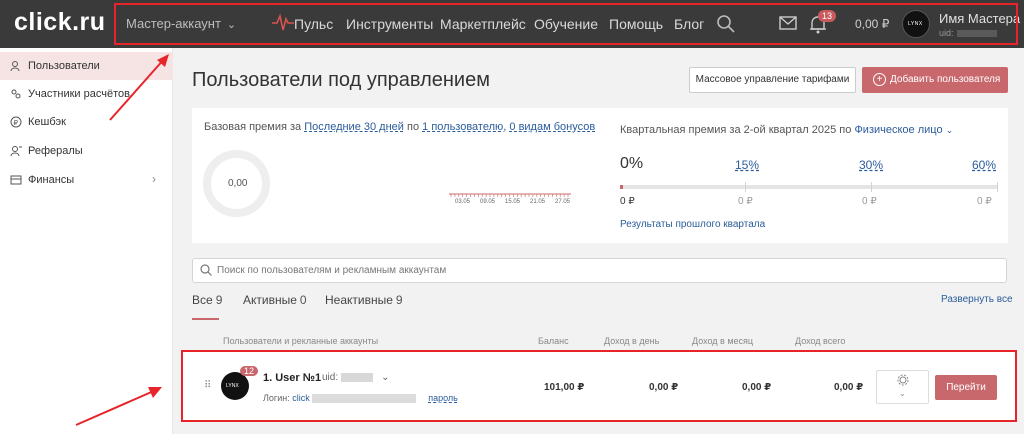 The width and height of the screenshot is (1024, 434). I want to click on tab-label: Неактивные, so click(359, 300).